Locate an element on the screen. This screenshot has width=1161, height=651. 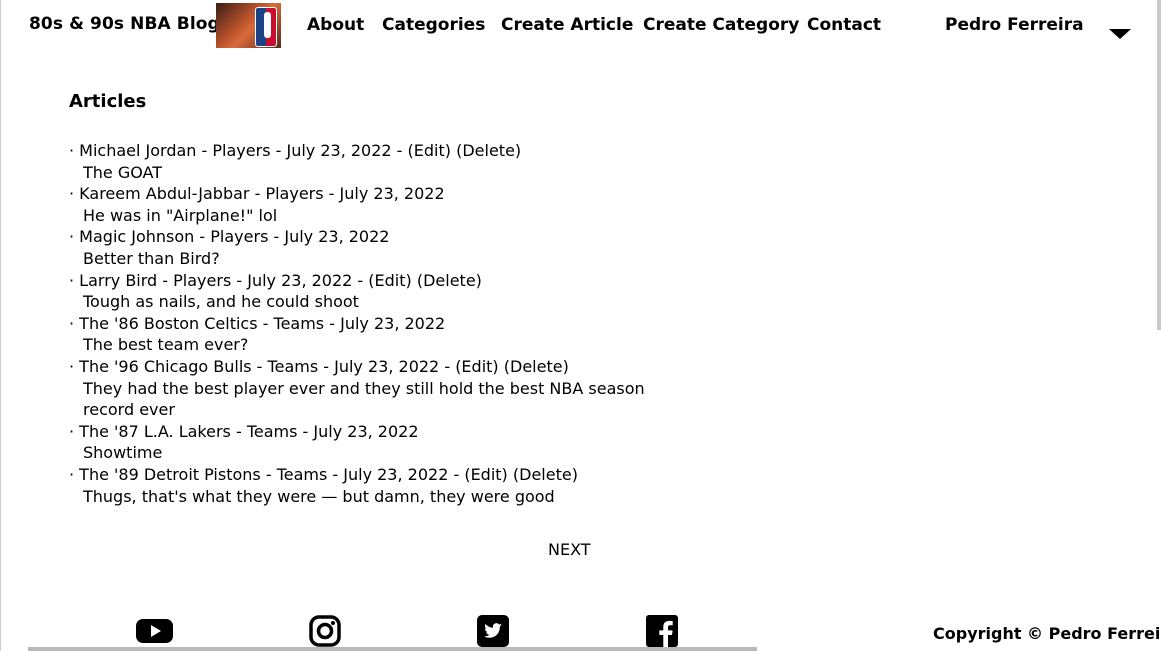
article-title-link: Kareem Abdul-Jabbar is located at coordinates (164, 193).